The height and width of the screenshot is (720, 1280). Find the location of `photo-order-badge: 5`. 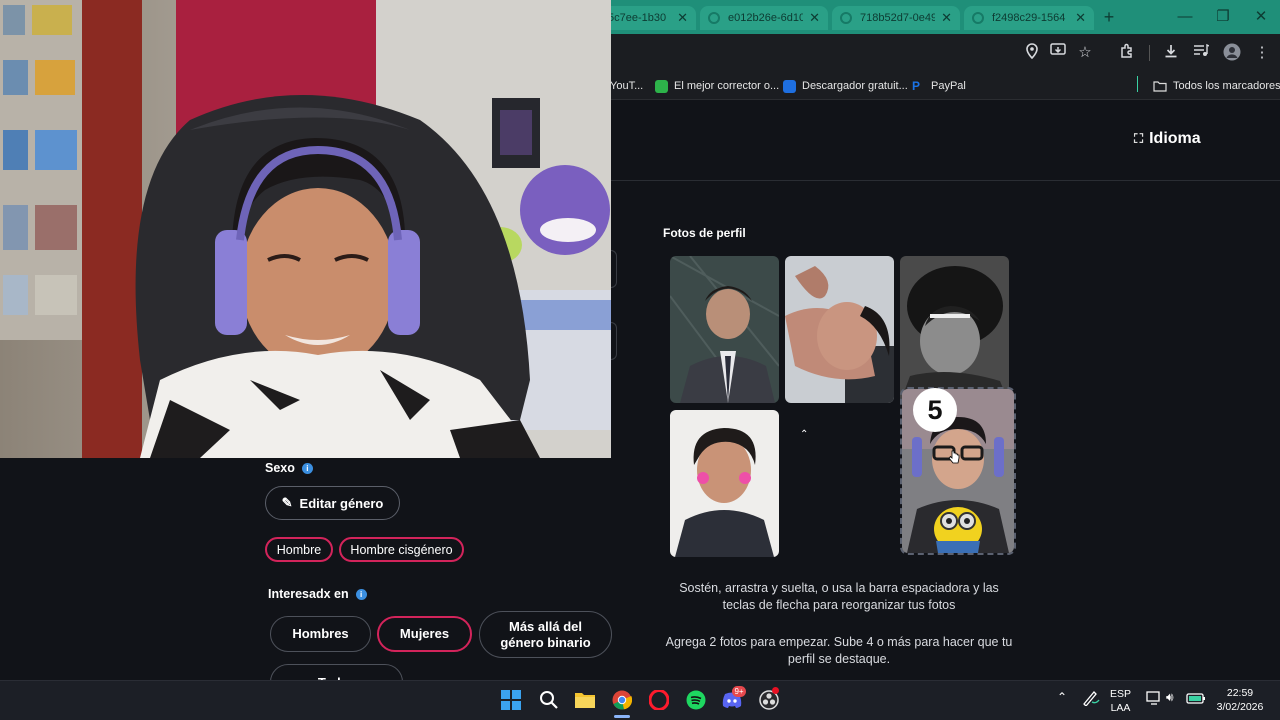

photo-order-badge: 5 is located at coordinates (935, 410).